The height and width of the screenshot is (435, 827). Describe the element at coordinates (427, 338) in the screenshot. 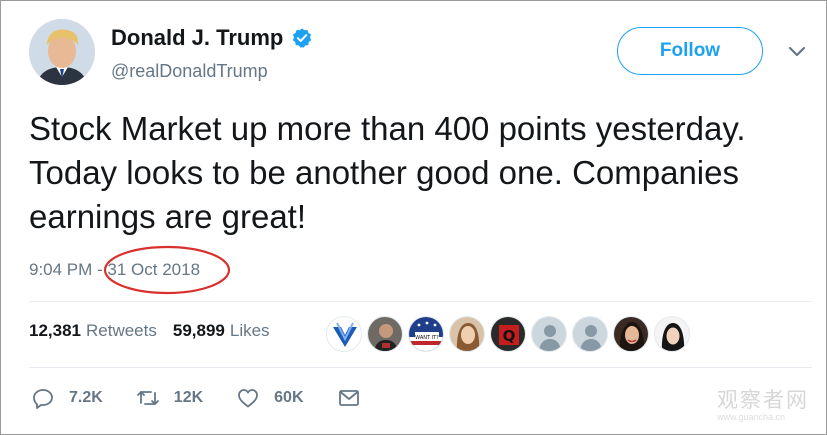

I see `svg-text: WANT IT?` at that location.